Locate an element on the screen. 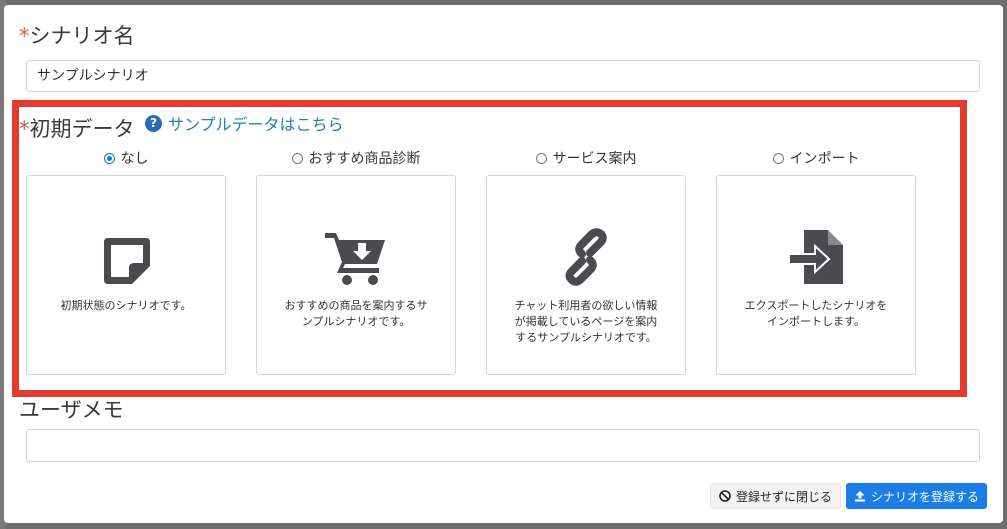 The width and height of the screenshot is (1007, 529). radio-row: おすすめ商品診断 is located at coordinates (356, 158).